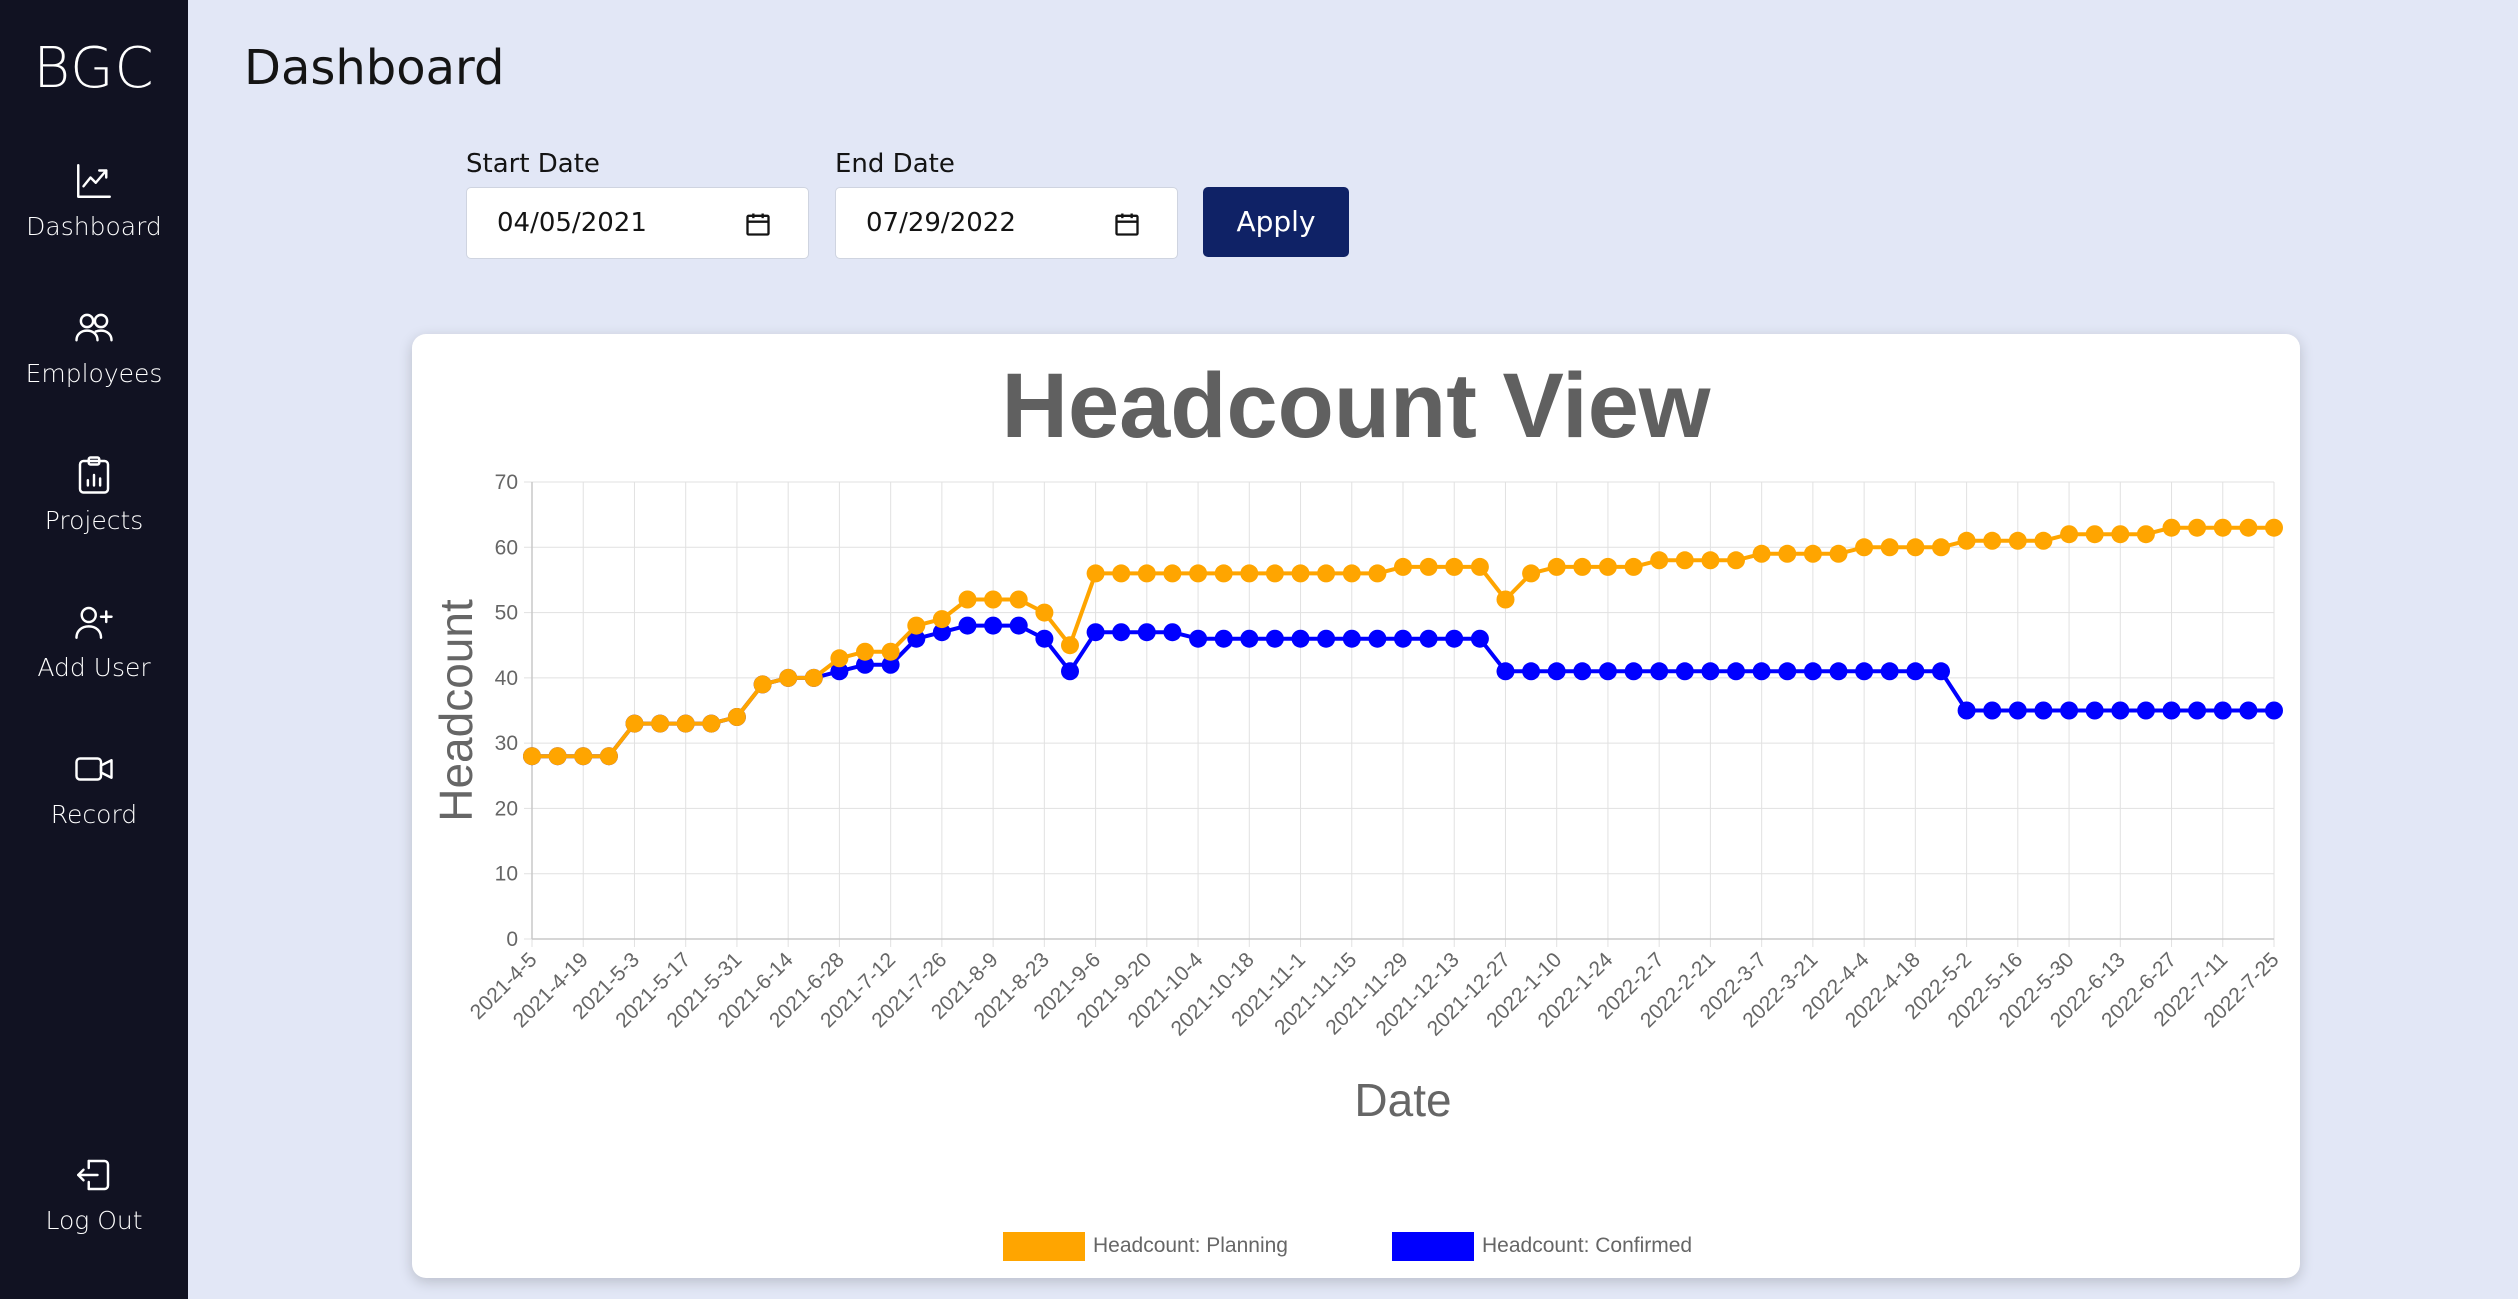 The width and height of the screenshot is (2518, 1299). I want to click on legend-label: Headcount: Confirmed, so click(1587, 1245).